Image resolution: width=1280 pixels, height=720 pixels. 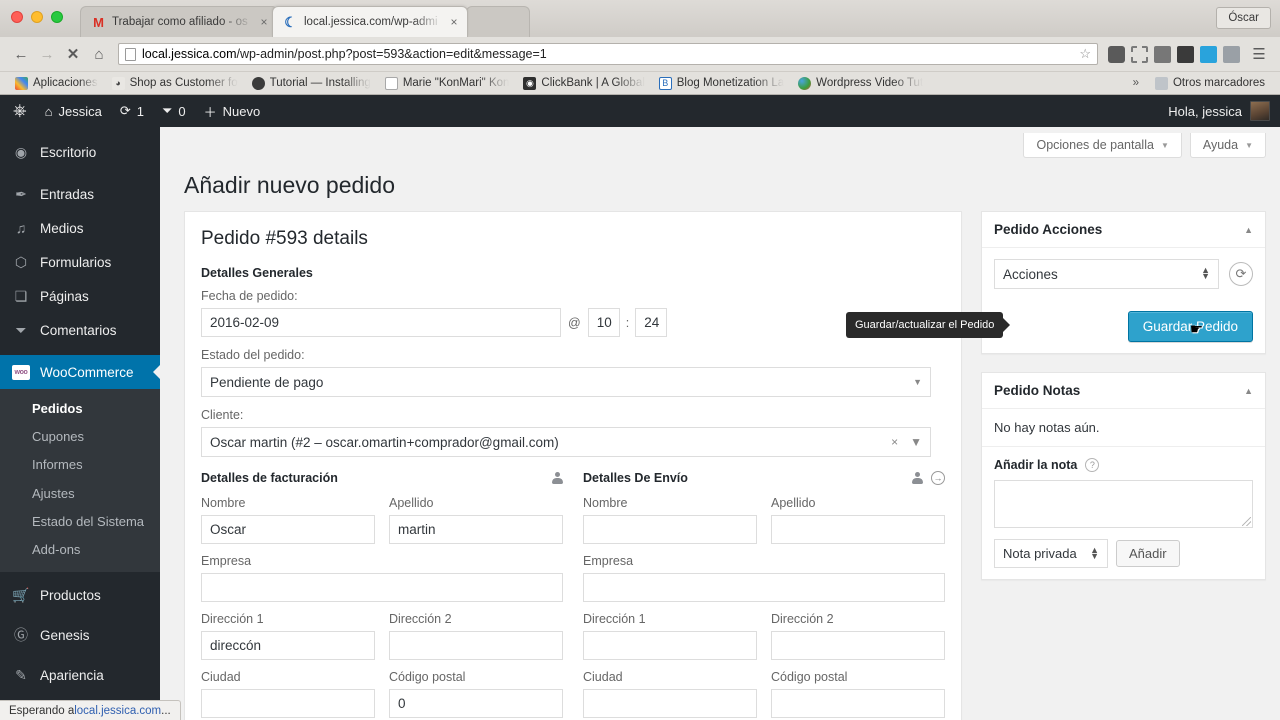 What do you see at coordinates (288, 703) in the screenshot?
I see `billing-city-input` at bounding box center [288, 703].